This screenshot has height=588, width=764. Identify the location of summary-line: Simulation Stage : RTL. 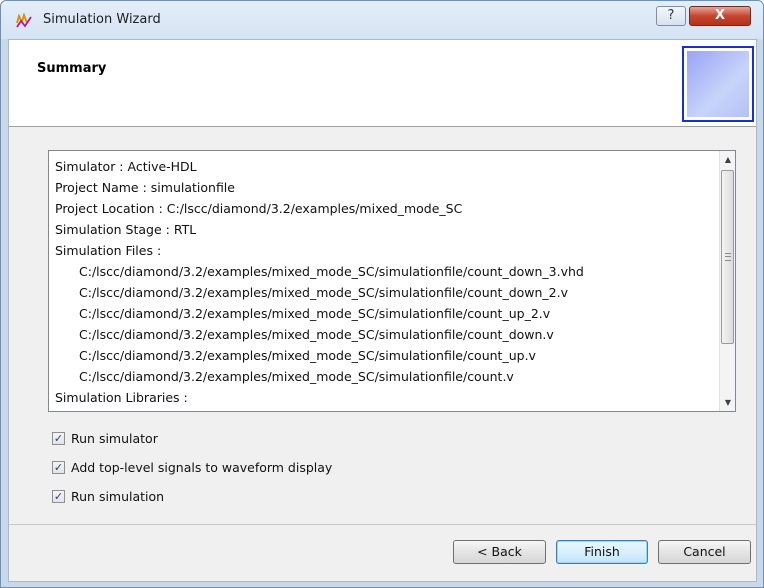
(126, 229).